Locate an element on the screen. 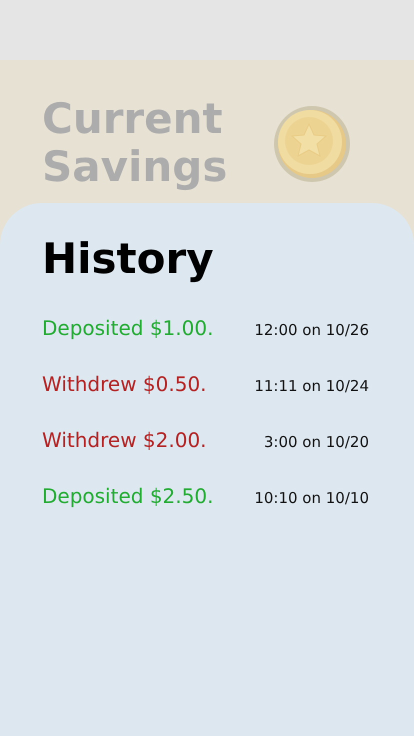 The image size is (414, 736). transaction-text: Withdrew $0.50. is located at coordinates (124, 384).